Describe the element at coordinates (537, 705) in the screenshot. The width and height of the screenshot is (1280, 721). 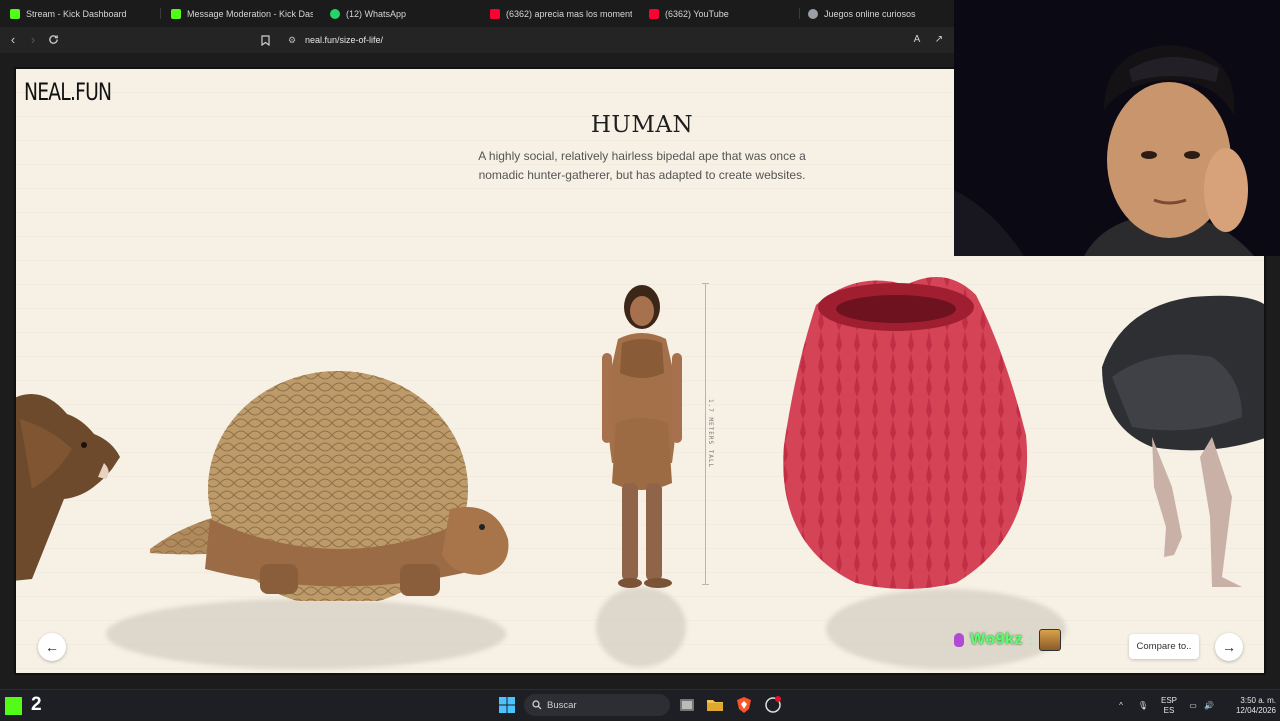
I see `search-icon` at that location.